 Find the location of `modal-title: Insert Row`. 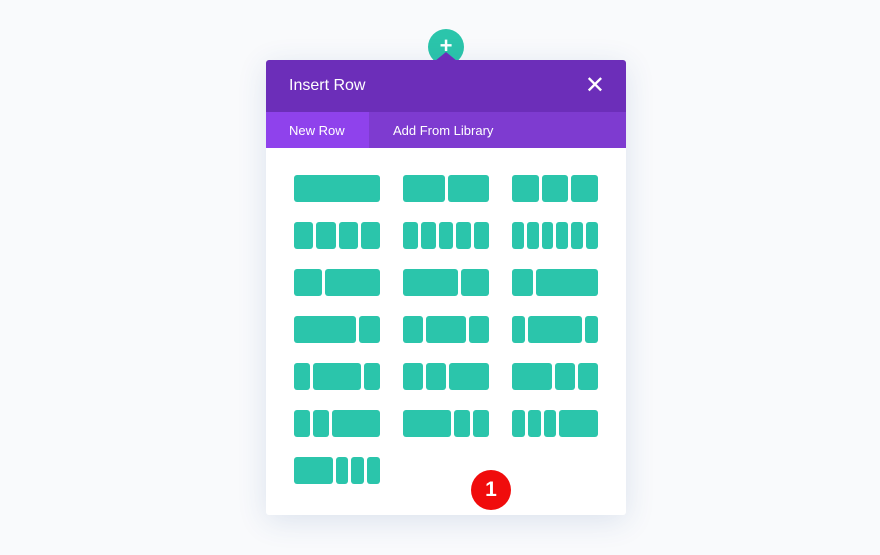

modal-title: Insert Row is located at coordinates (327, 85).